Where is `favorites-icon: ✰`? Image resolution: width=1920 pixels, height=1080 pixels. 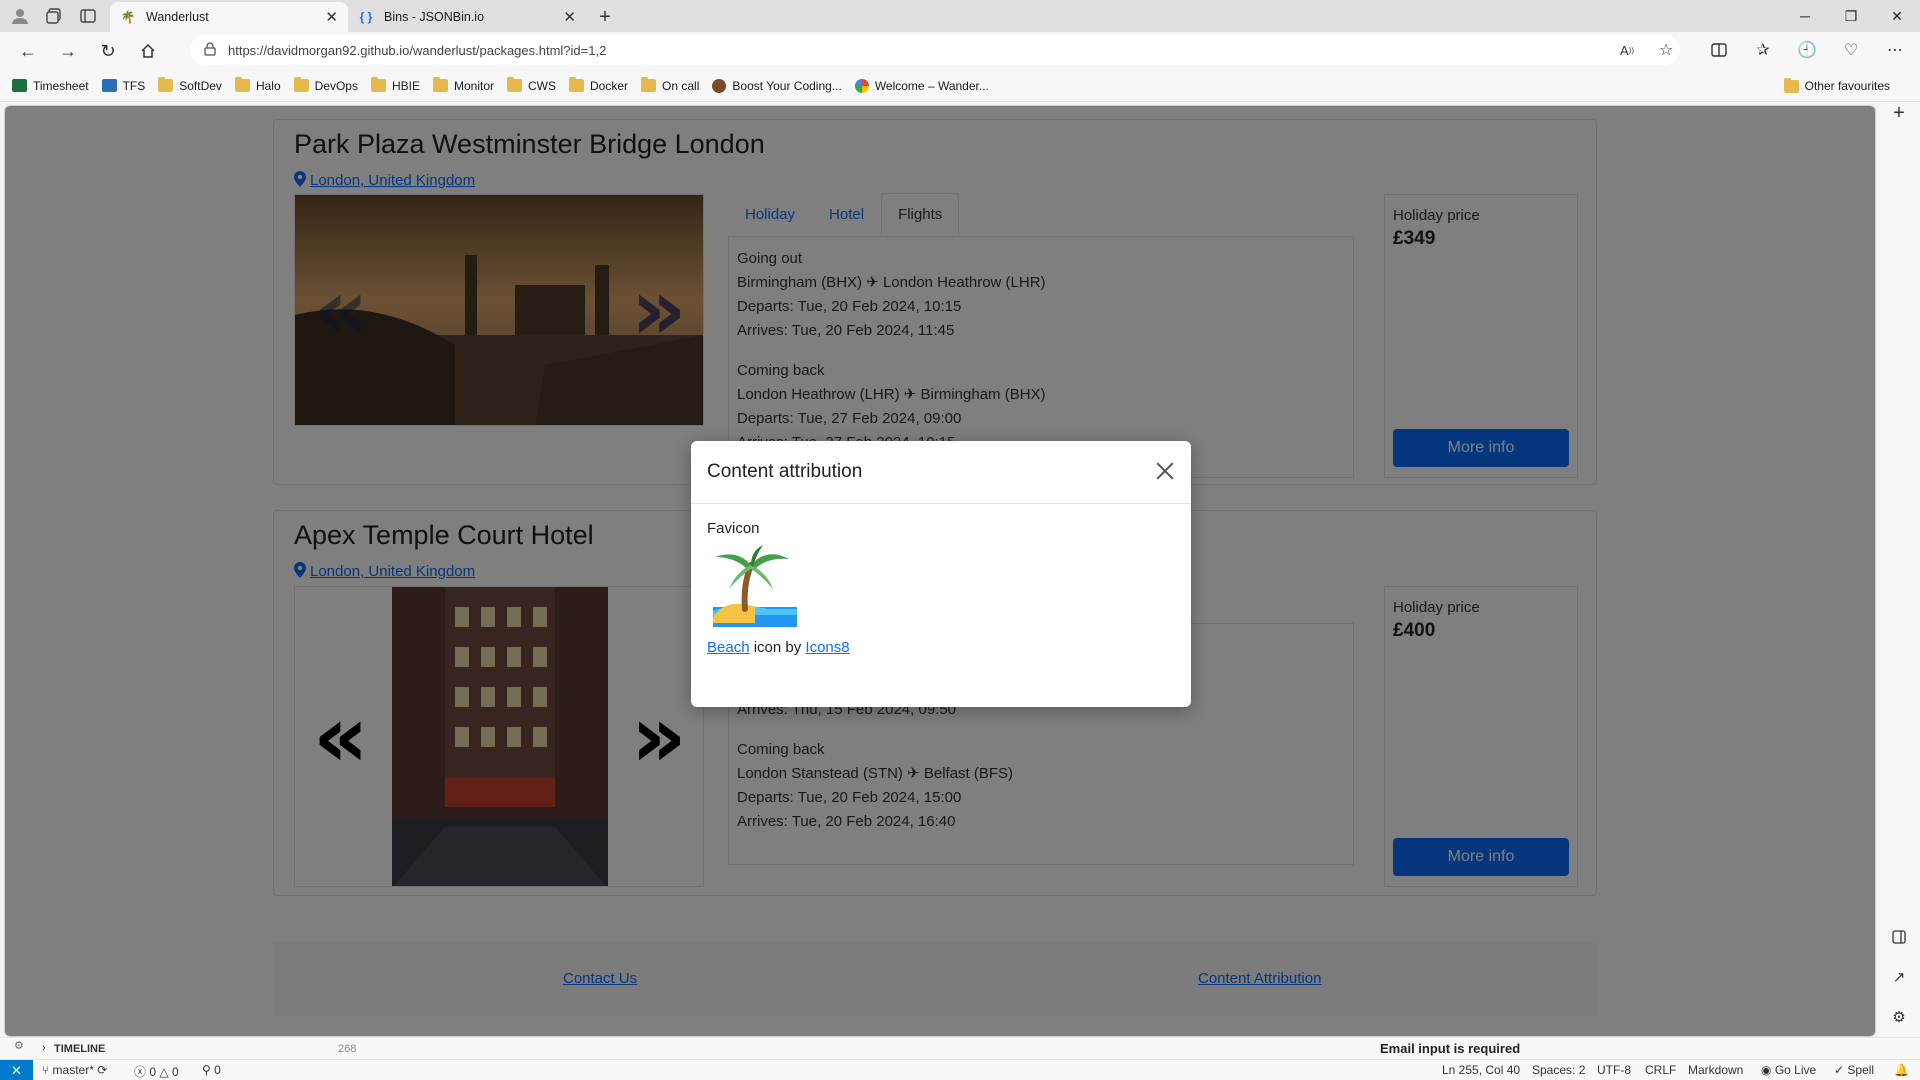 favorites-icon: ✰ is located at coordinates (1763, 50).